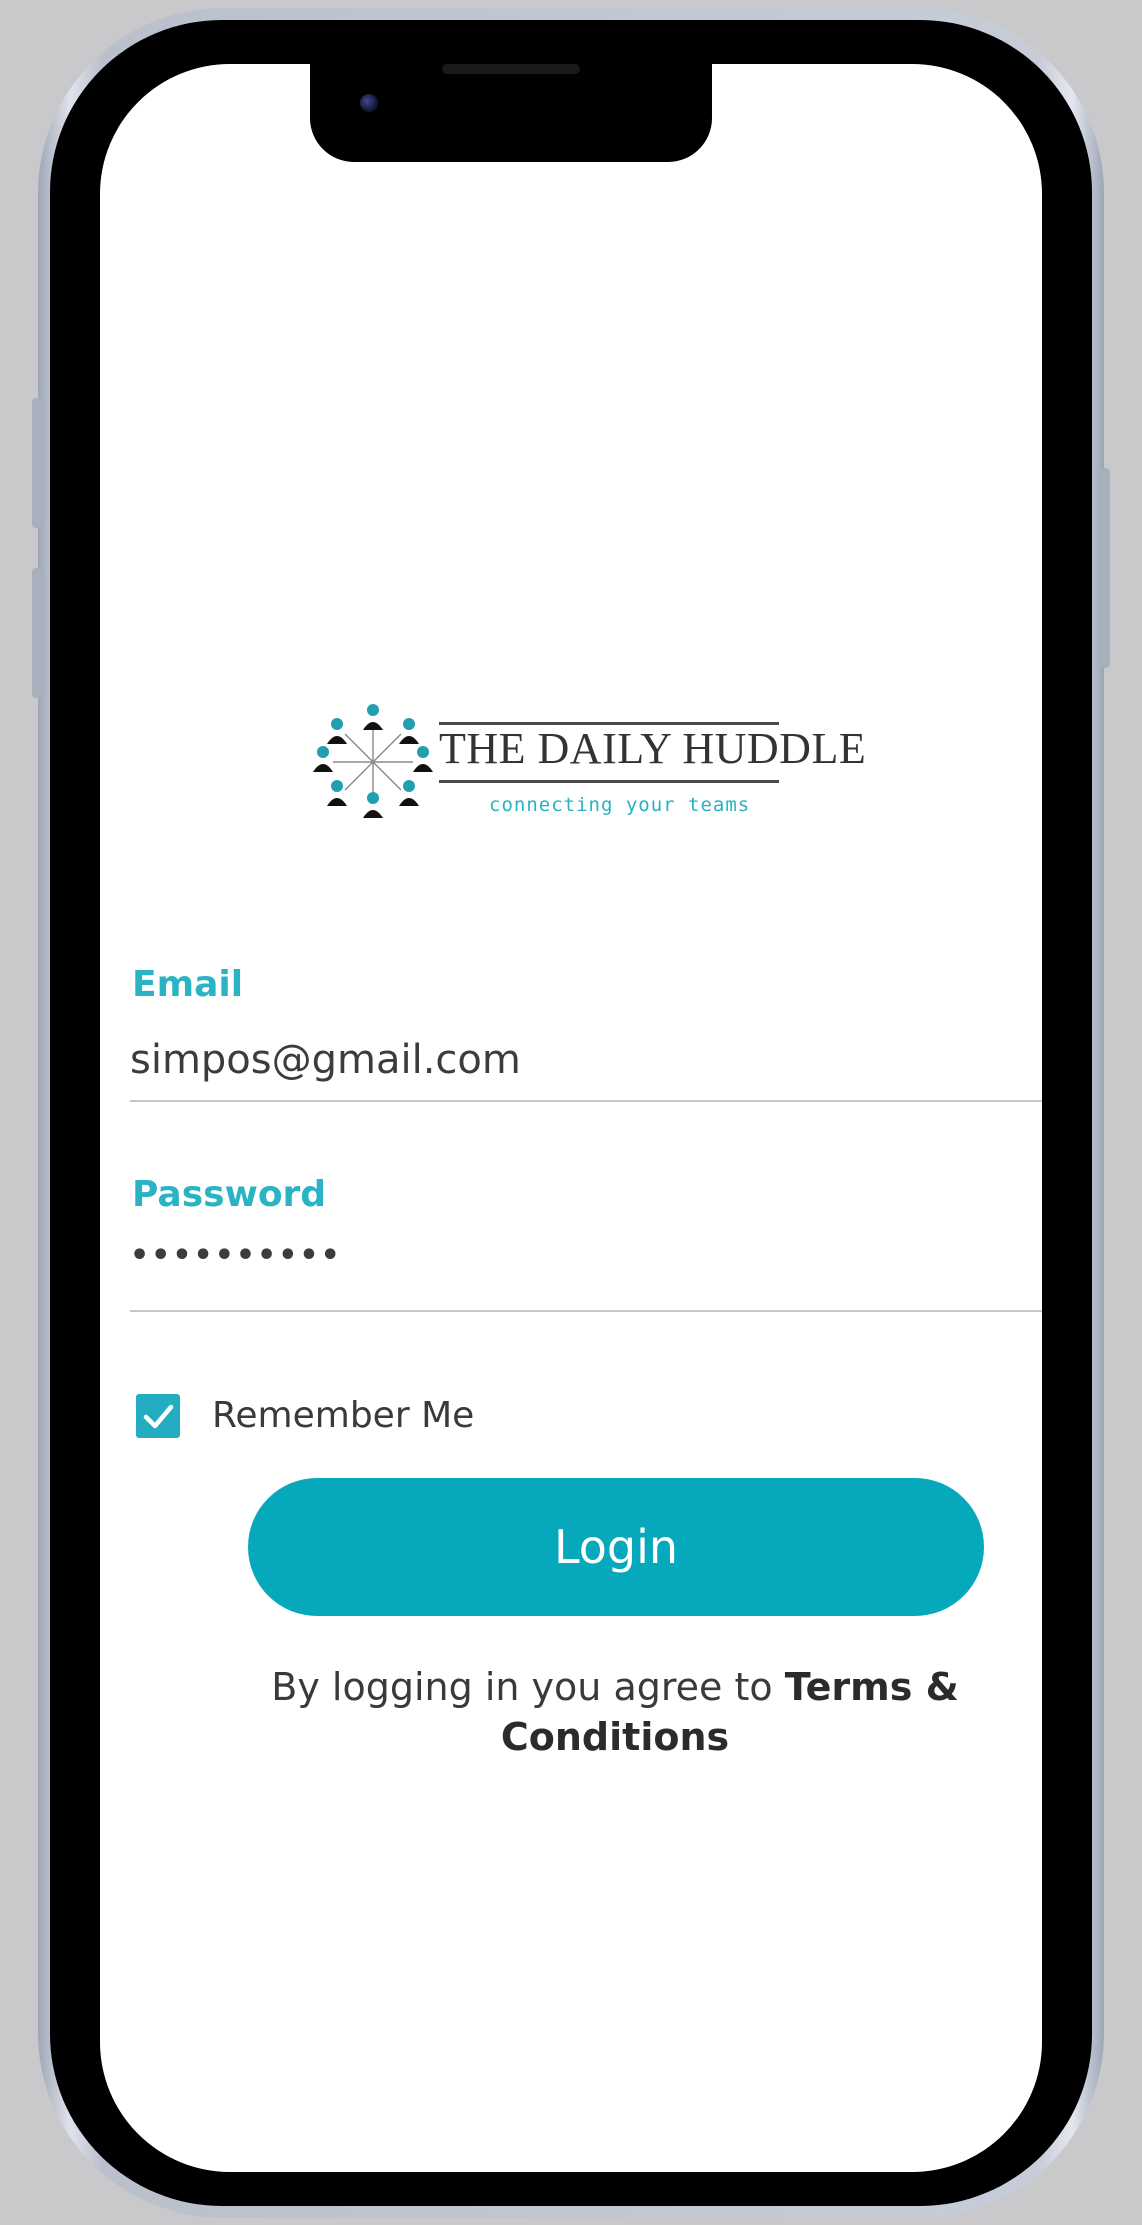 Image resolution: width=1142 pixels, height=2225 pixels. What do you see at coordinates (188, 984) in the screenshot?
I see `email-label: Email` at bounding box center [188, 984].